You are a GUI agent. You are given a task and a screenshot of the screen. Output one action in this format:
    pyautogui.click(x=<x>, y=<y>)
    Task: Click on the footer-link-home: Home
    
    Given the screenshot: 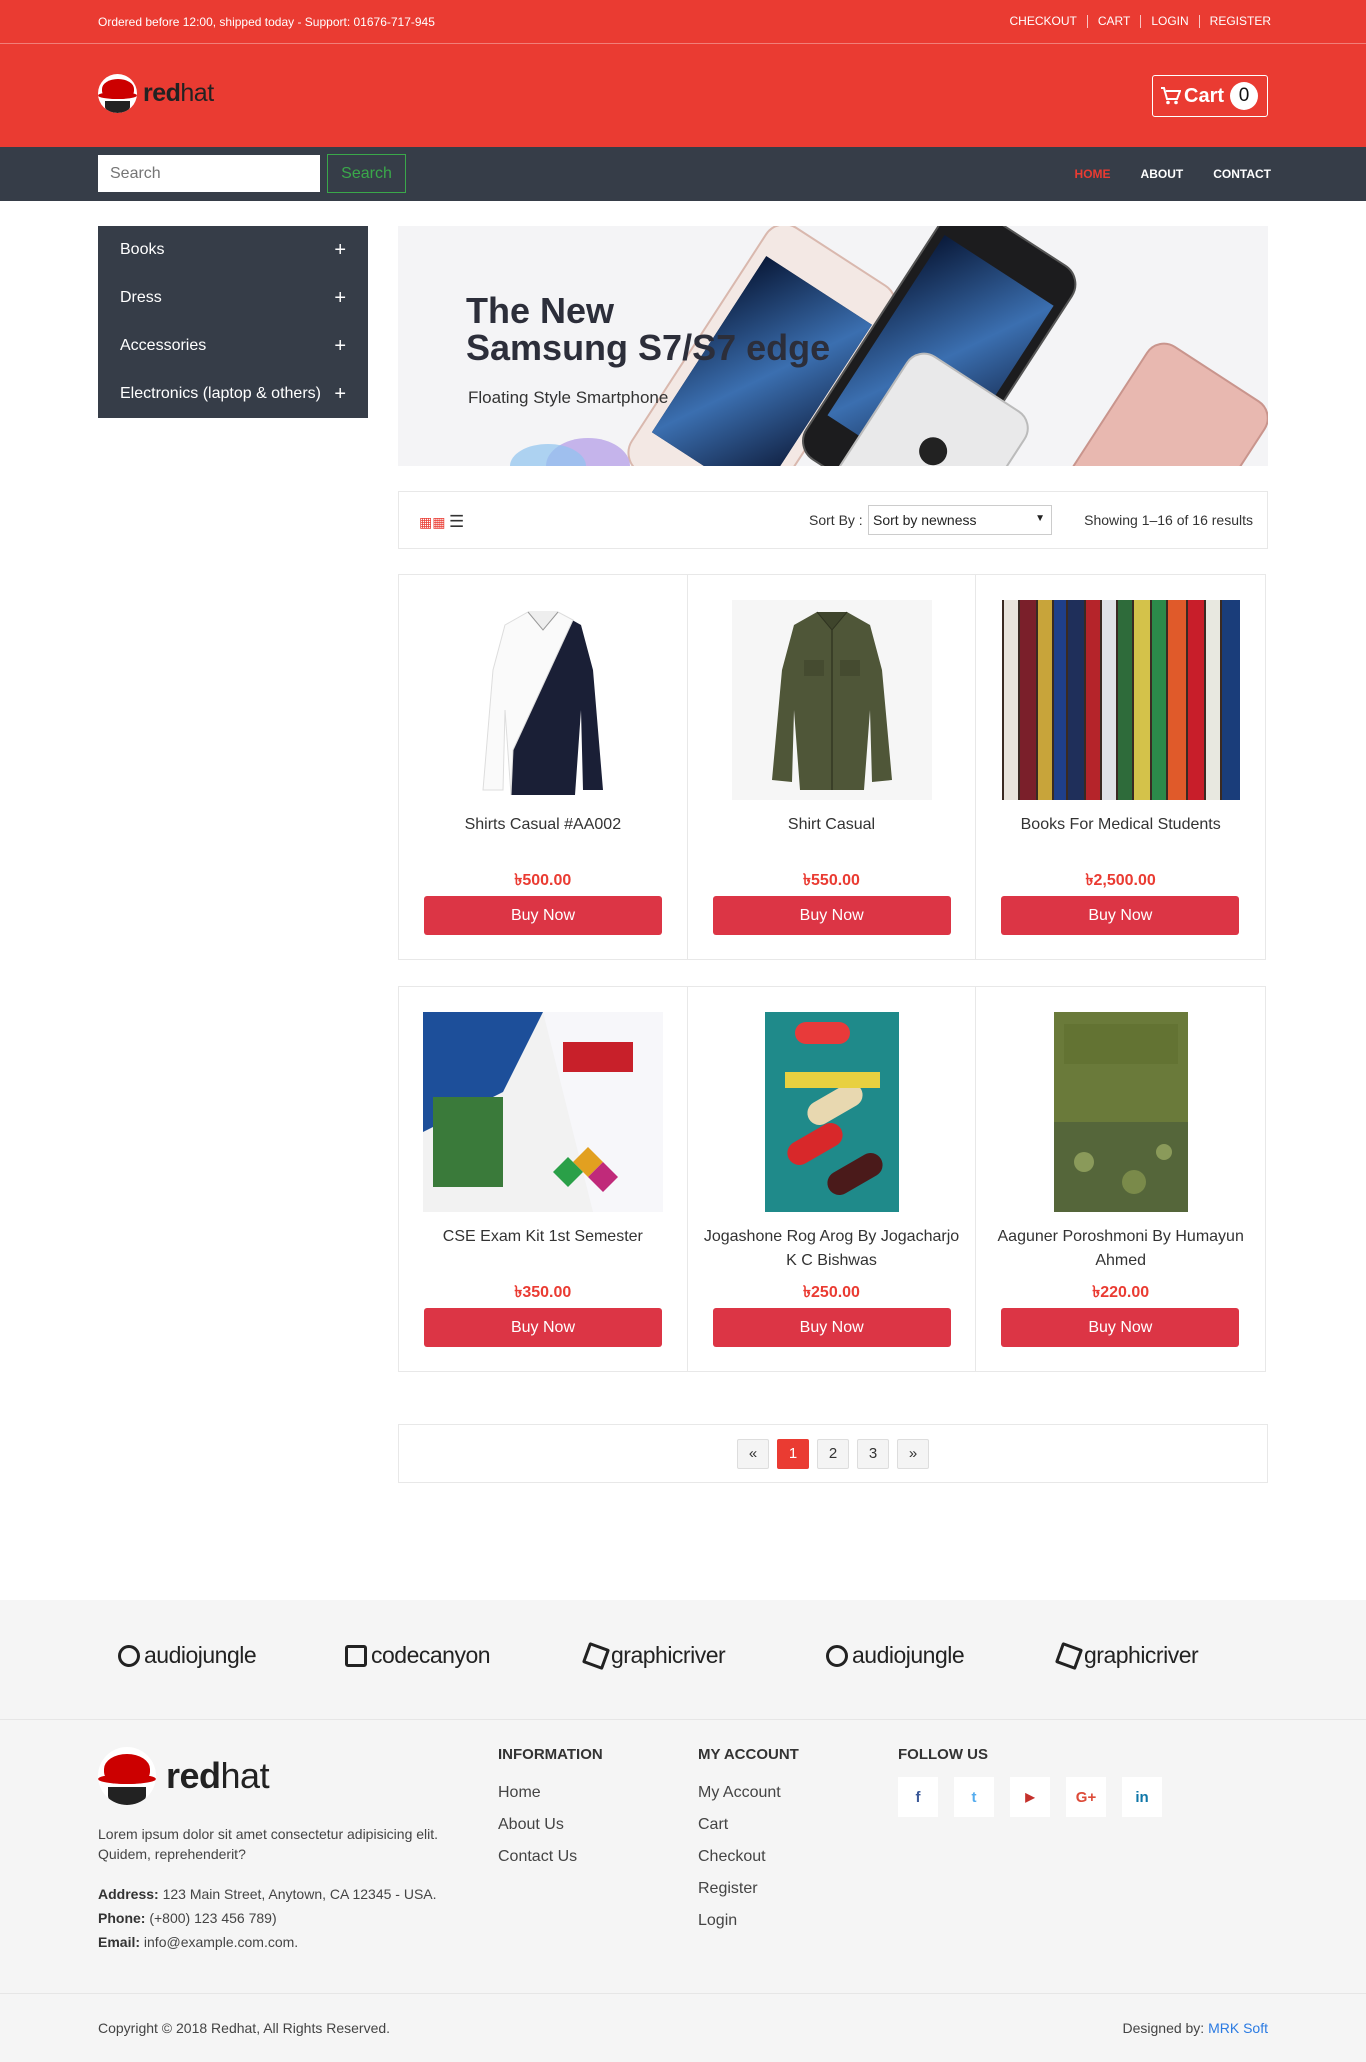 What is the action you would take?
    pyautogui.click(x=550, y=1793)
    